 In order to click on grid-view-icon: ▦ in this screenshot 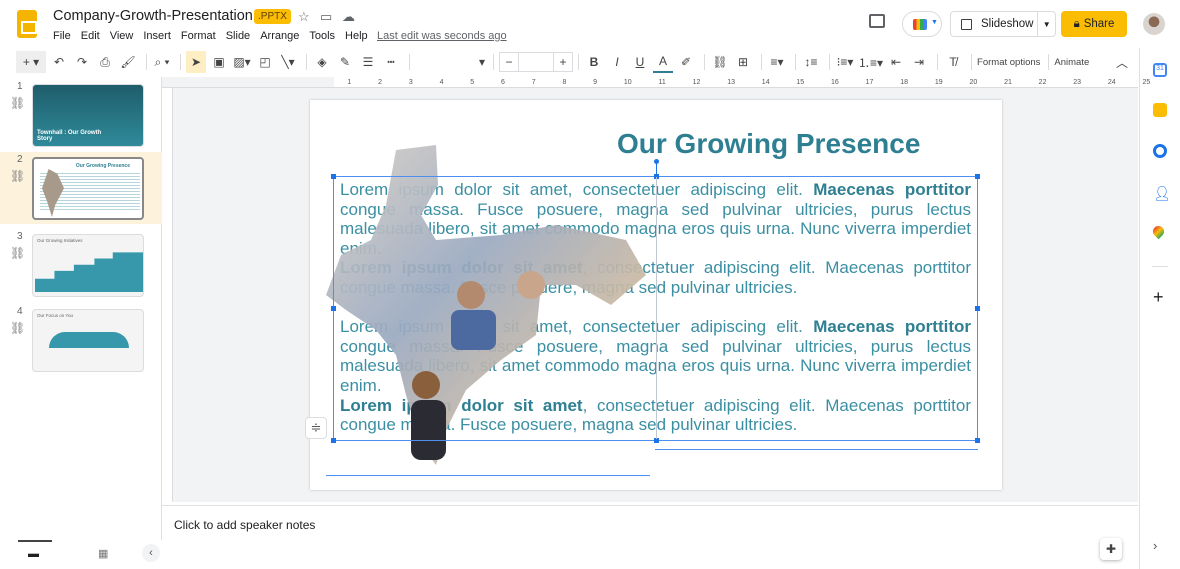, I will do `click(103, 553)`.